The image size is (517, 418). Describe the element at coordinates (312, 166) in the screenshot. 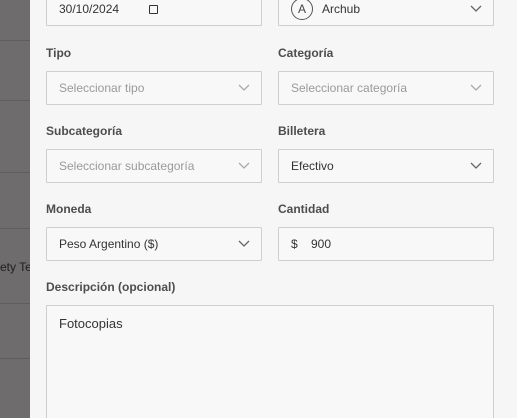

I see `billetera-value: Efectivo` at that location.